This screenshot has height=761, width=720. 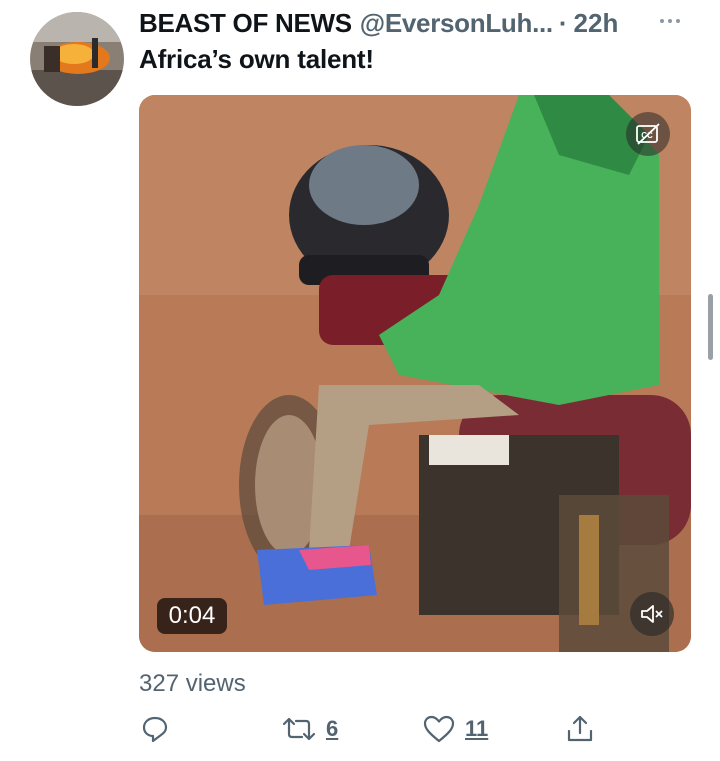 I want to click on share-button, so click(x=580, y=729).